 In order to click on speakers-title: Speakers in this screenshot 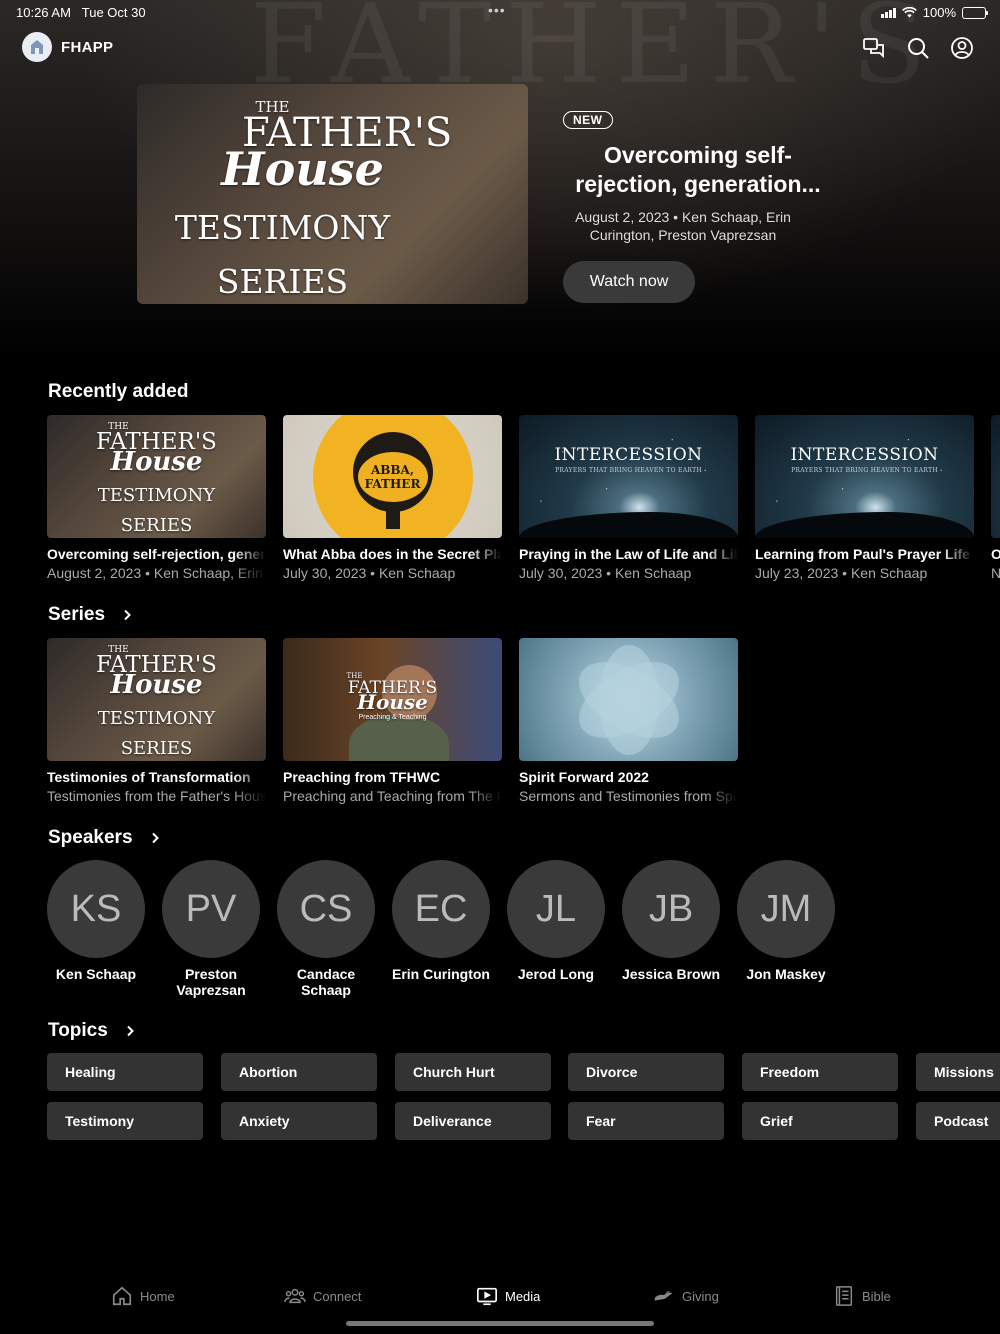, I will do `click(90, 837)`.